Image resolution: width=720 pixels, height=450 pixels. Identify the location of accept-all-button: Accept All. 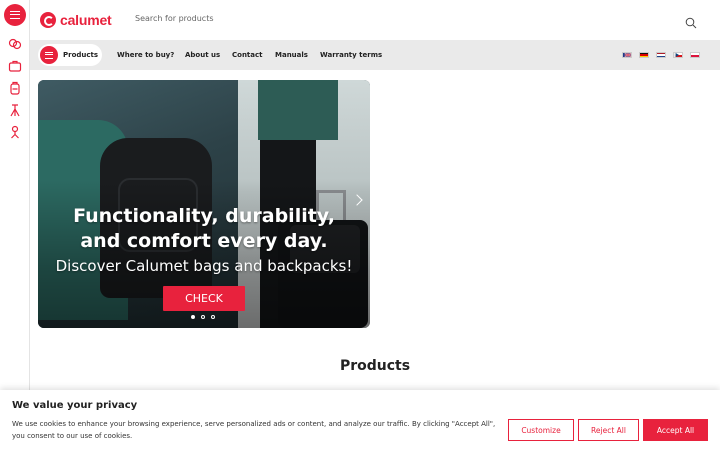
(675, 430).